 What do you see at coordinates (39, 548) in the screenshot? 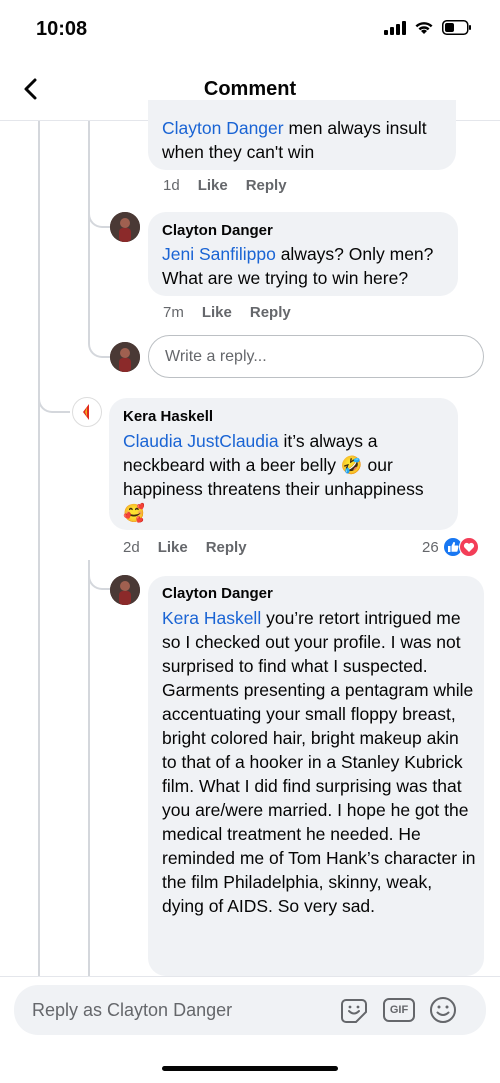
I see `thread-line-outer` at bounding box center [39, 548].